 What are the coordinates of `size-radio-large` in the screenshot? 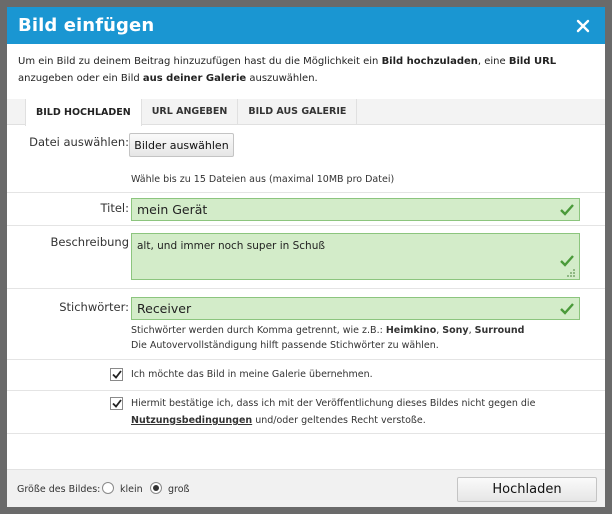 It's located at (156, 488).